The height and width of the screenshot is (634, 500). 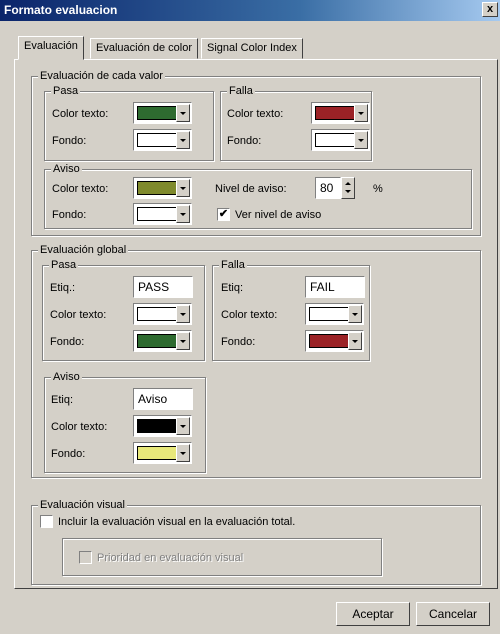 I want to click on group-each-pass: Pasa Color texto: Fondo:, so click(x=129, y=122).